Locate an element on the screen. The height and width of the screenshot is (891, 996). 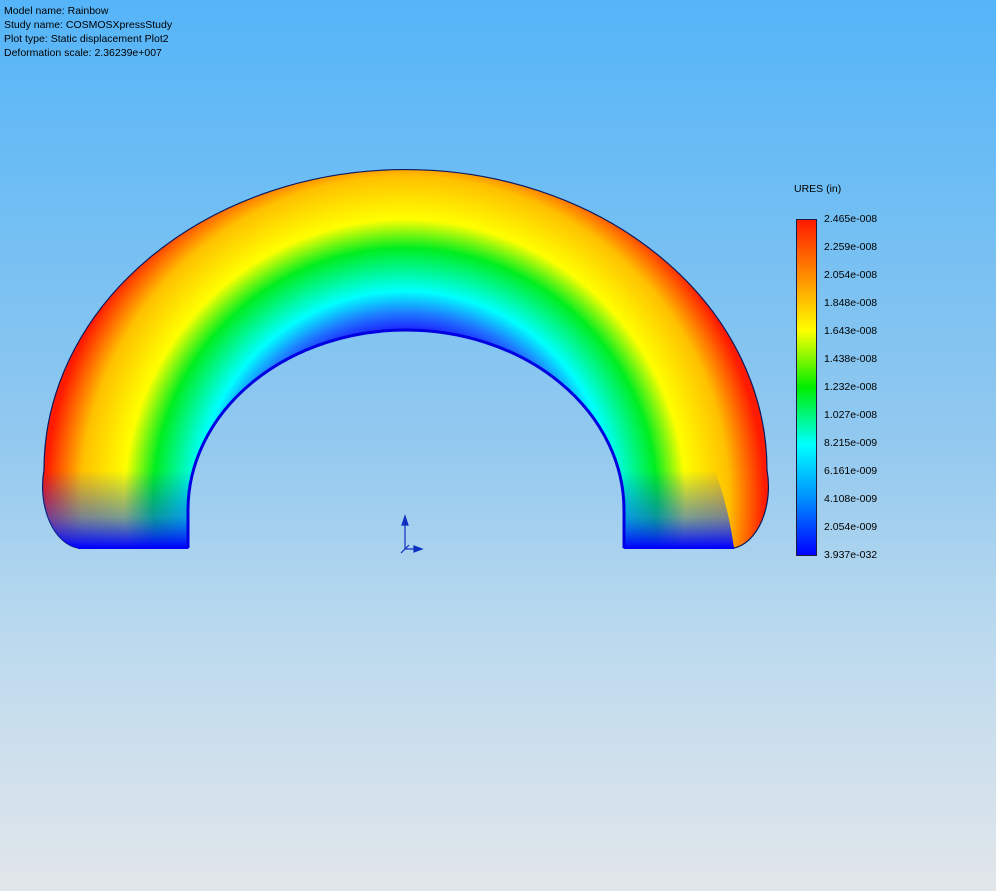
legend-value-label: 1.643e-008 is located at coordinates (851, 331).